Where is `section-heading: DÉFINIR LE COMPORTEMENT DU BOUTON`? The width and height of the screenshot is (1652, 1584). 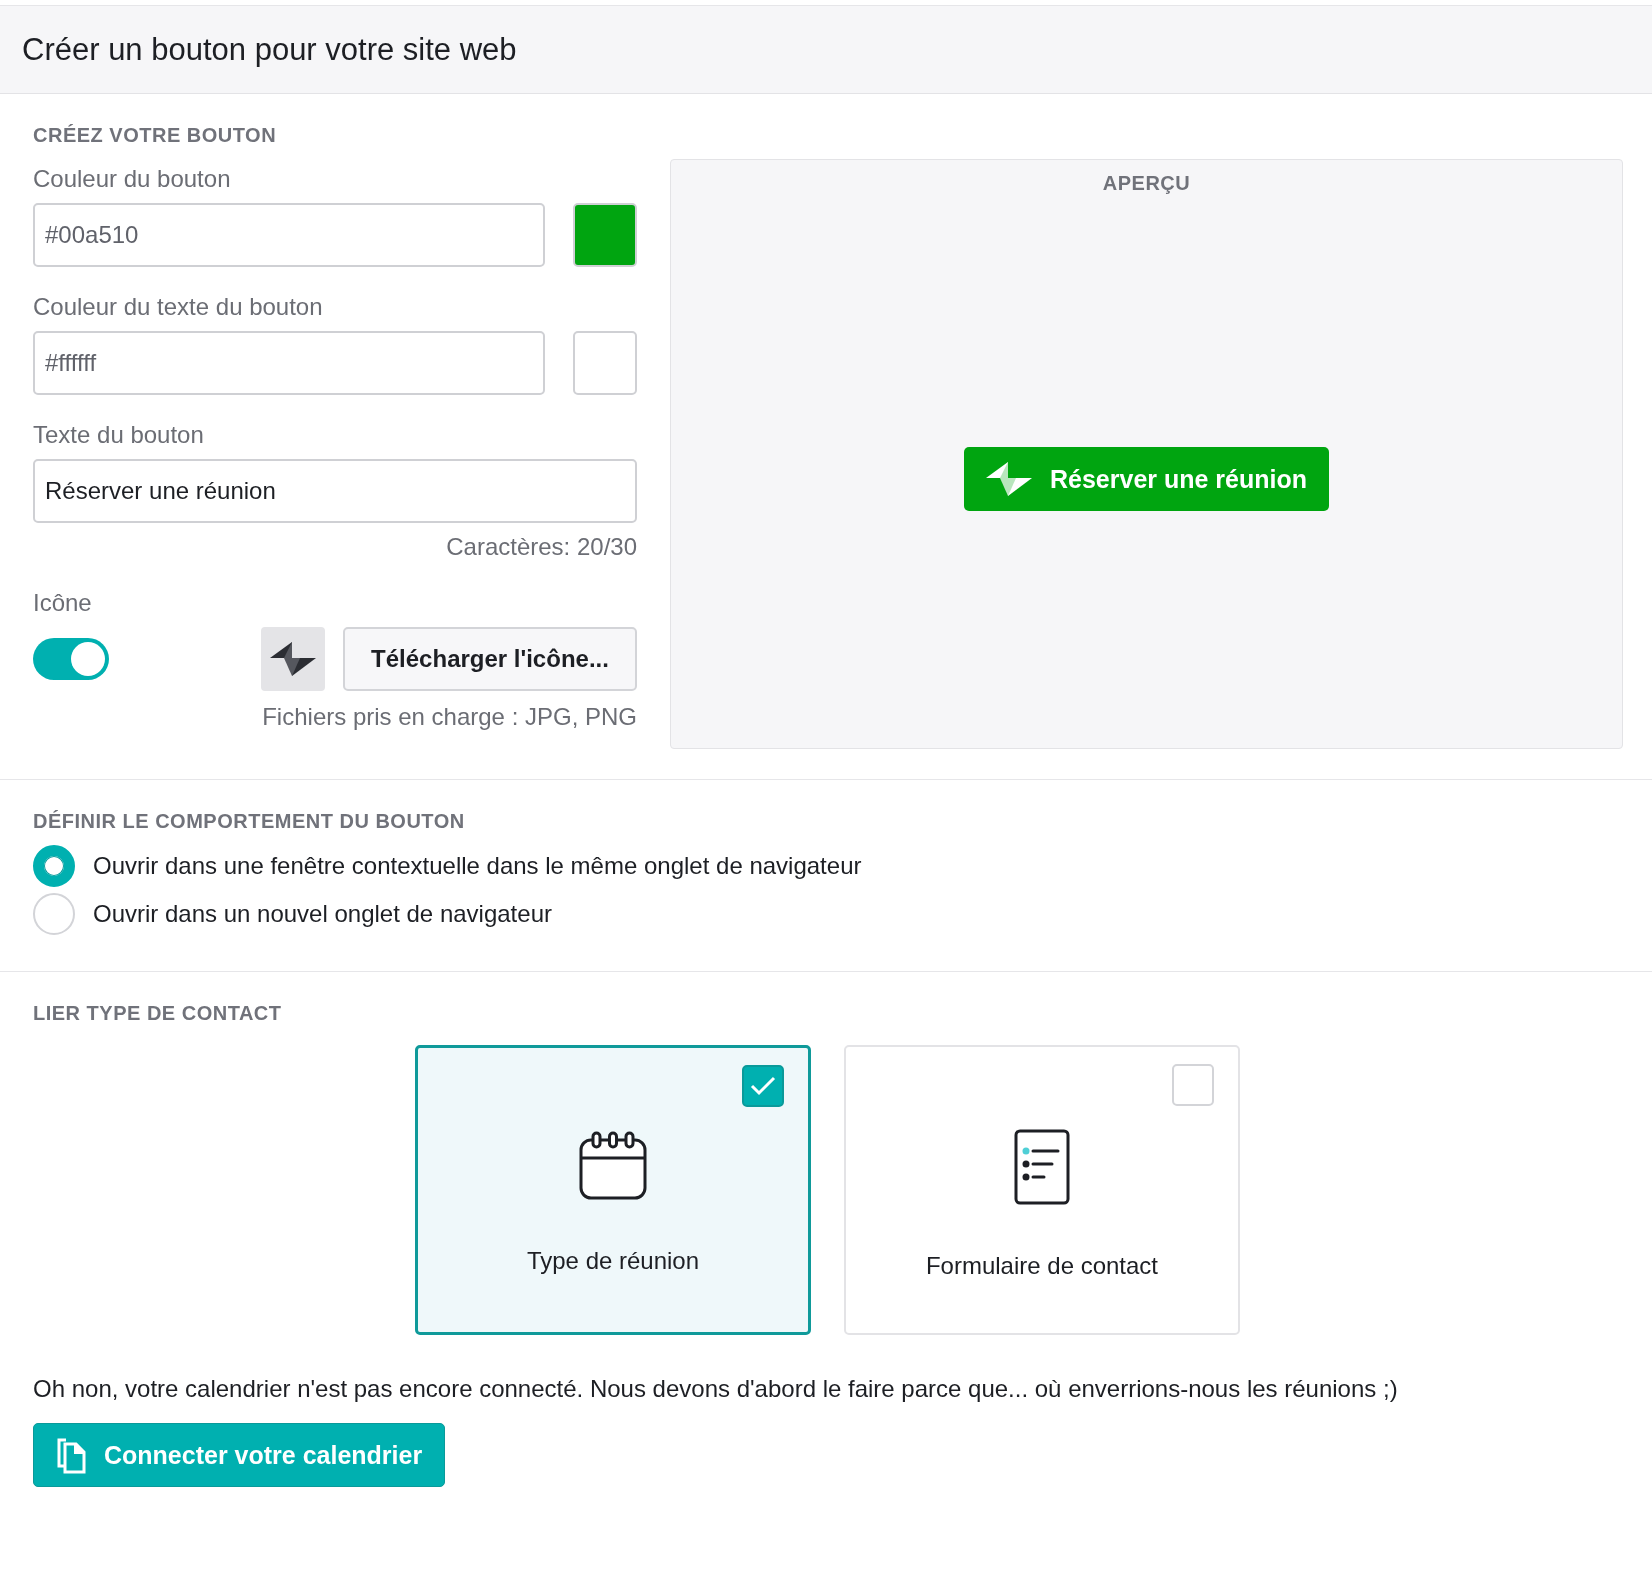
section-heading: DÉFINIR LE COMPORTEMENT DU BOUTON is located at coordinates (249, 821).